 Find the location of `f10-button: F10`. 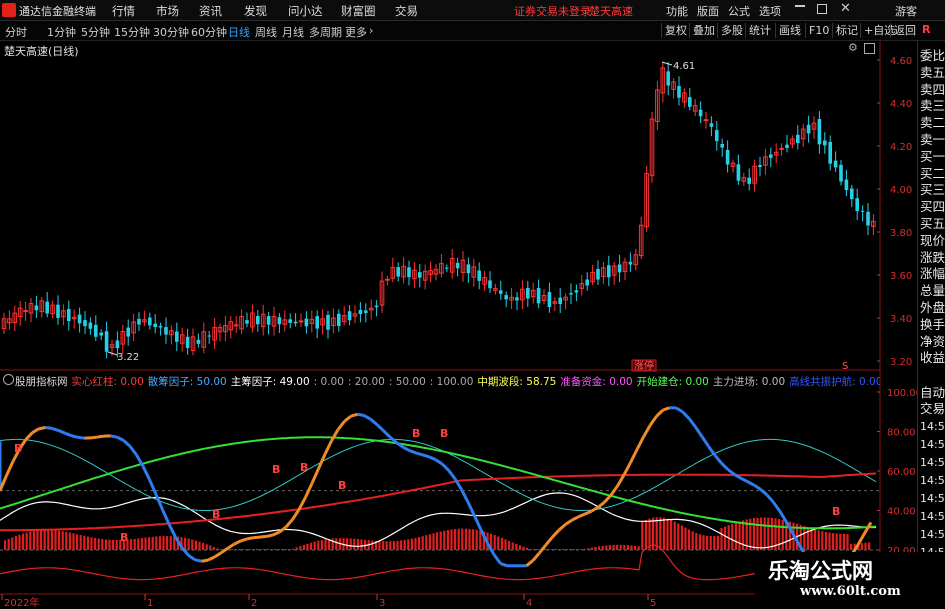

f10-button: F10 is located at coordinates (818, 30).